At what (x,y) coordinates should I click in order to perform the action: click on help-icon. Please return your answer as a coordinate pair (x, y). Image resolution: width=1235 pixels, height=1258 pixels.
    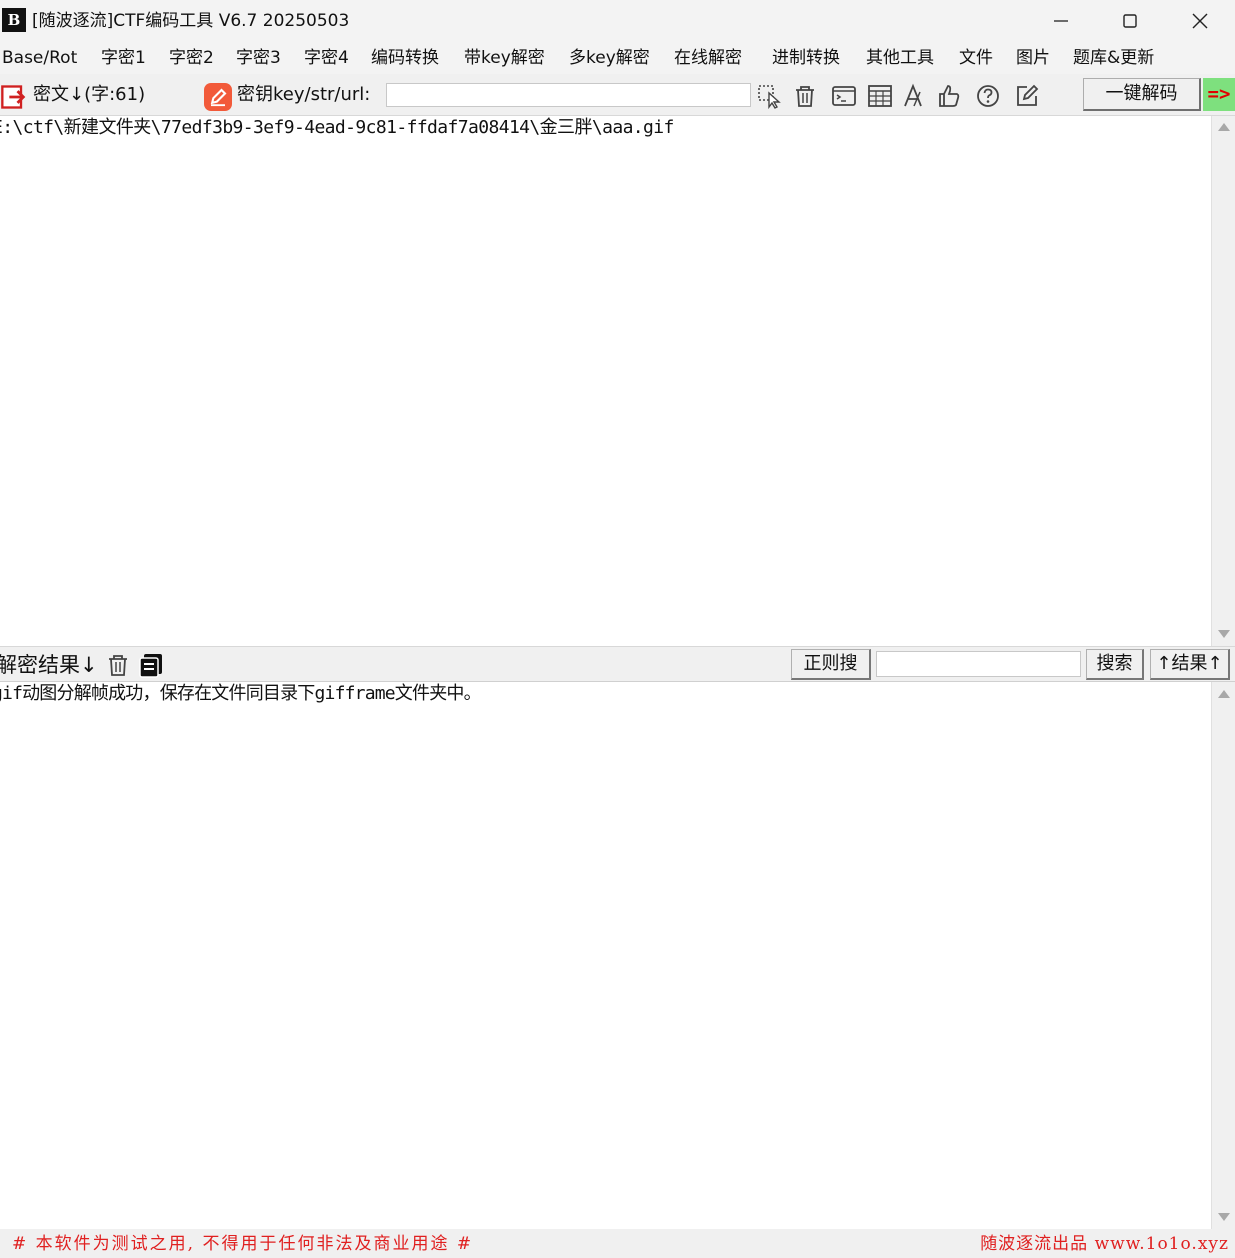
    Looking at the image, I should click on (988, 96).